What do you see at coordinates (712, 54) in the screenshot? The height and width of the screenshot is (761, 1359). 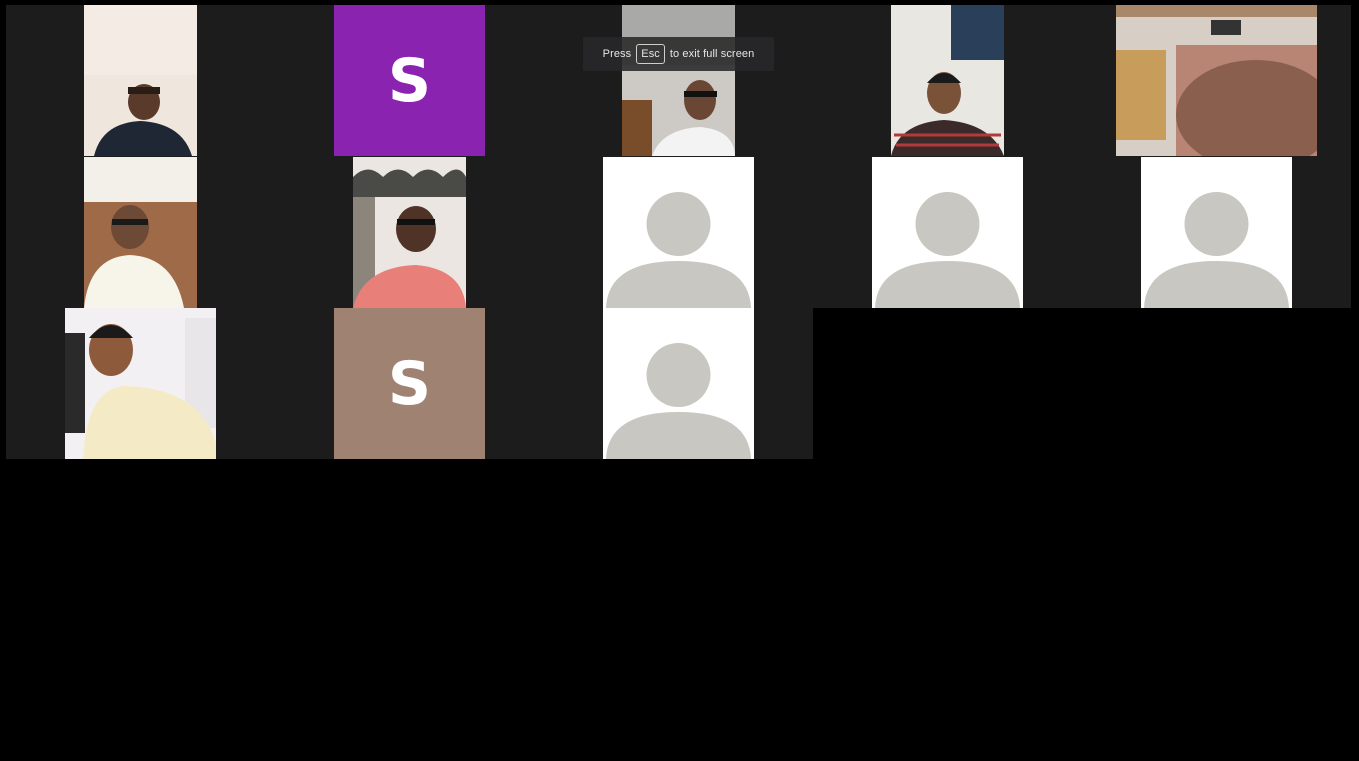 I see `hint-suffix: to exit full screen` at bounding box center [712, 54].